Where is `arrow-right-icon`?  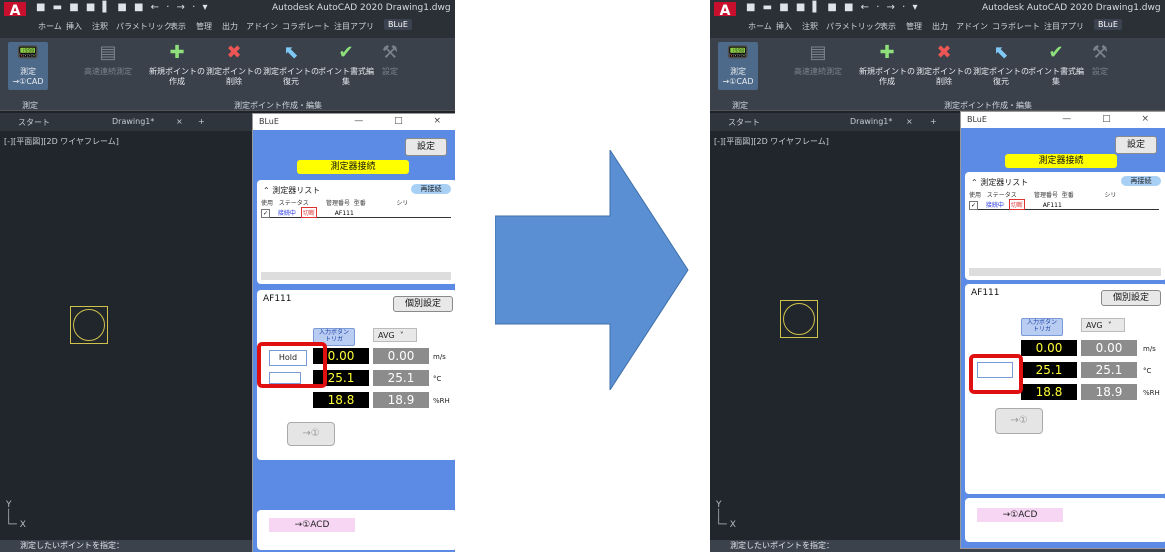 arrow-right-icon is located at coordinates (592, 270).